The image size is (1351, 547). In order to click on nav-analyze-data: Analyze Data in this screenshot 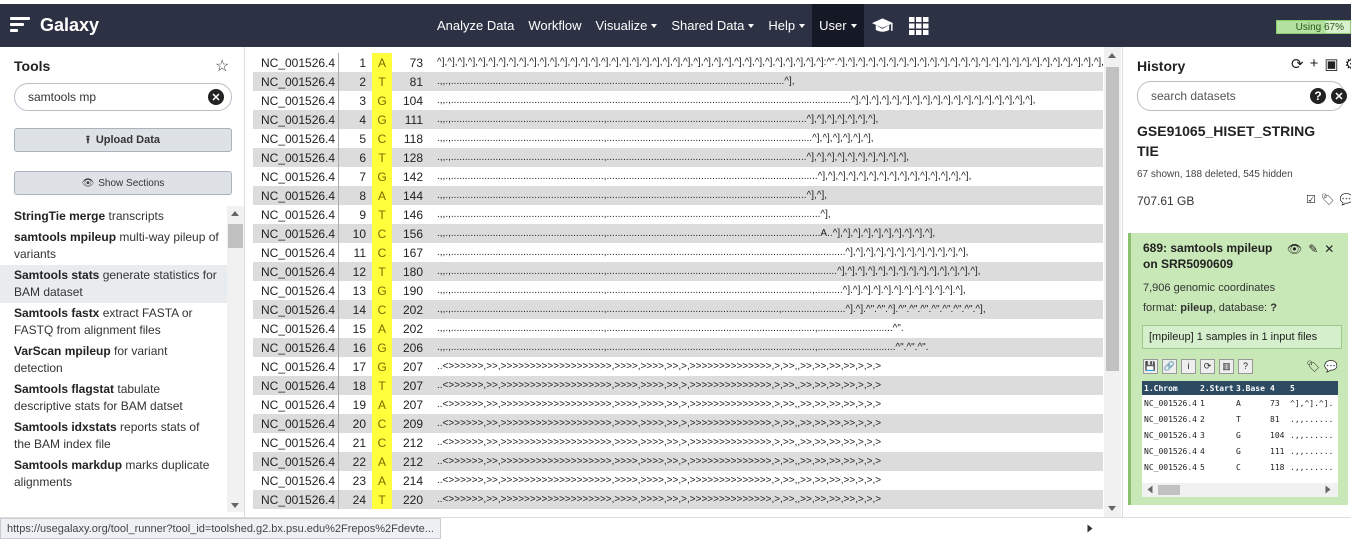, I will do `click(475, 25)`.